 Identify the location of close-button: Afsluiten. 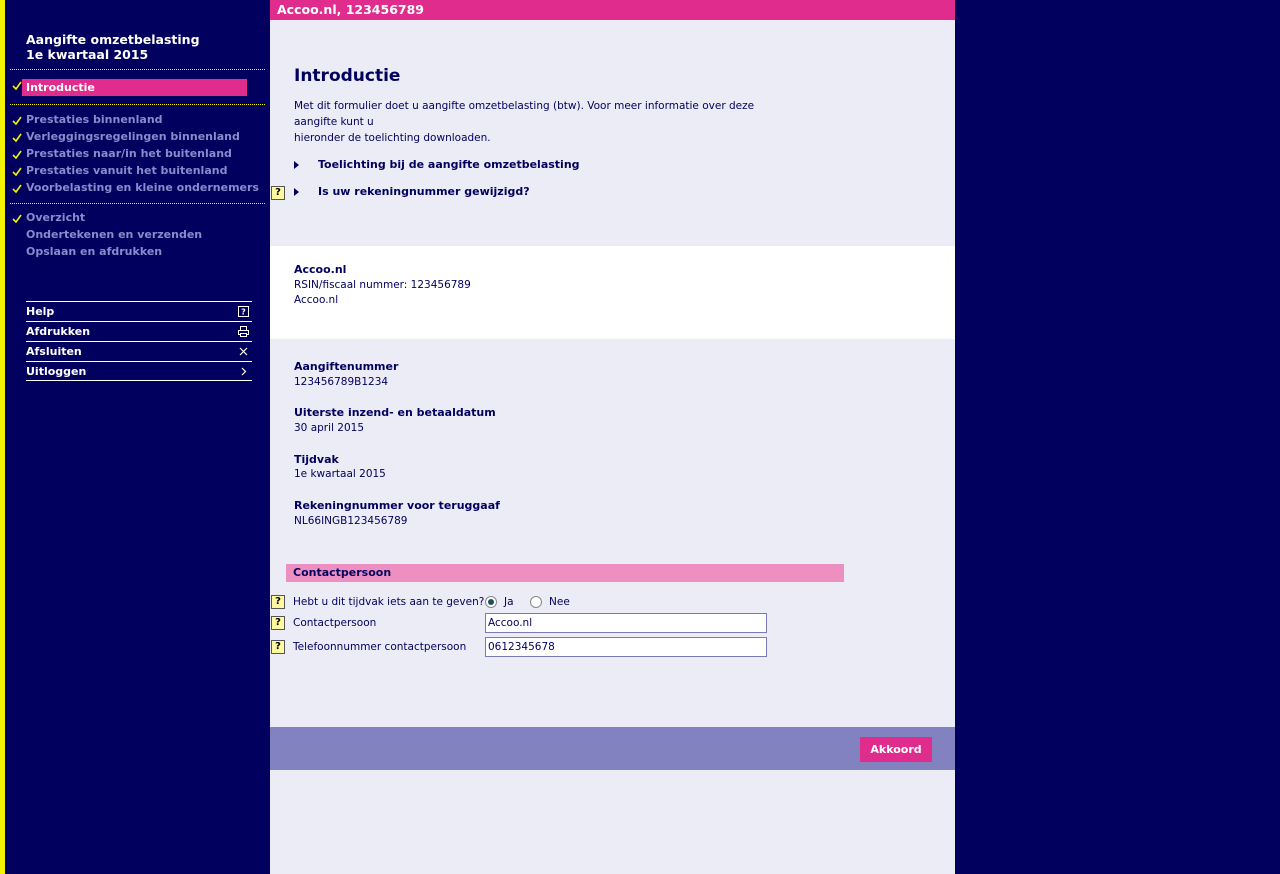
(139, 351).